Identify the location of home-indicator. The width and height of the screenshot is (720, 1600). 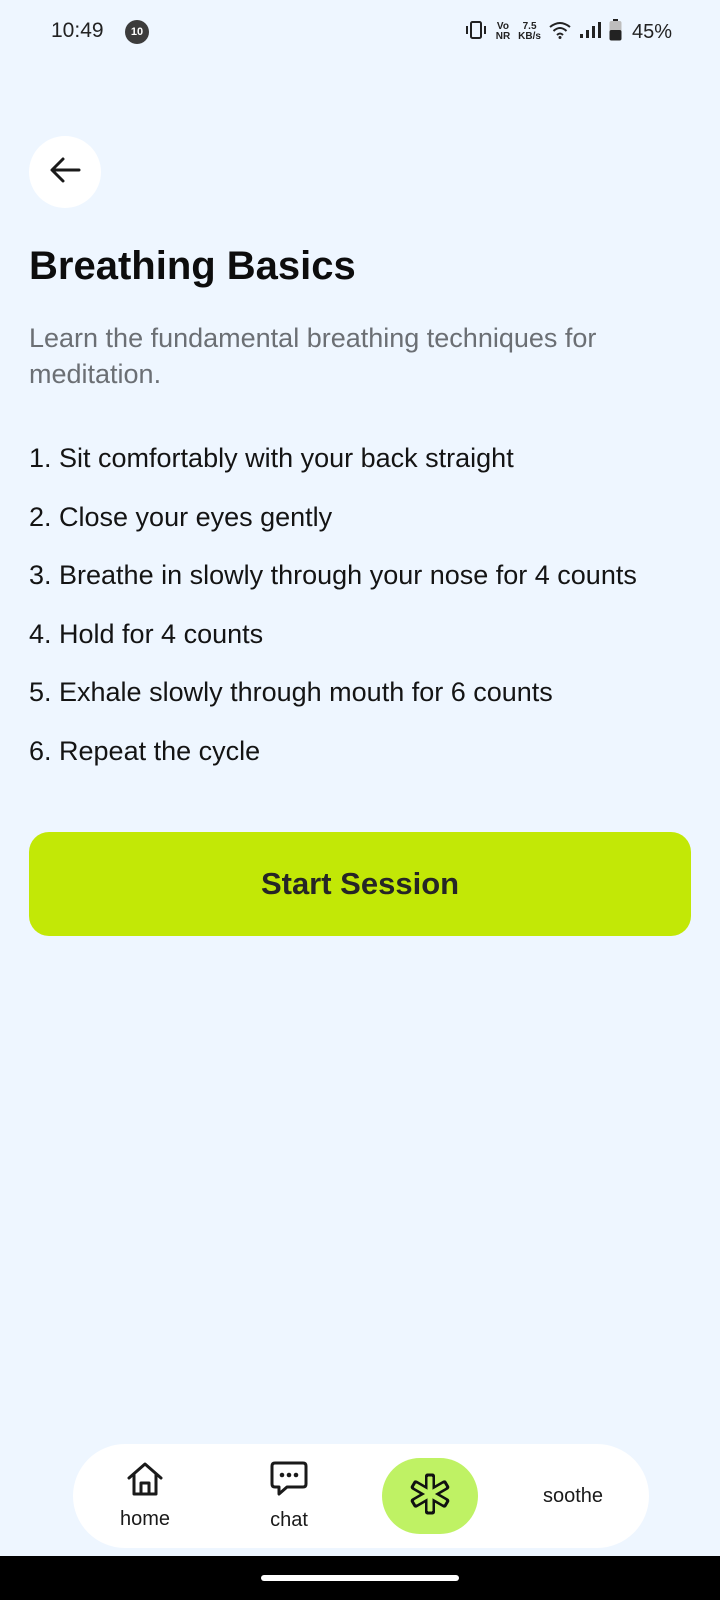
(360, 1578).